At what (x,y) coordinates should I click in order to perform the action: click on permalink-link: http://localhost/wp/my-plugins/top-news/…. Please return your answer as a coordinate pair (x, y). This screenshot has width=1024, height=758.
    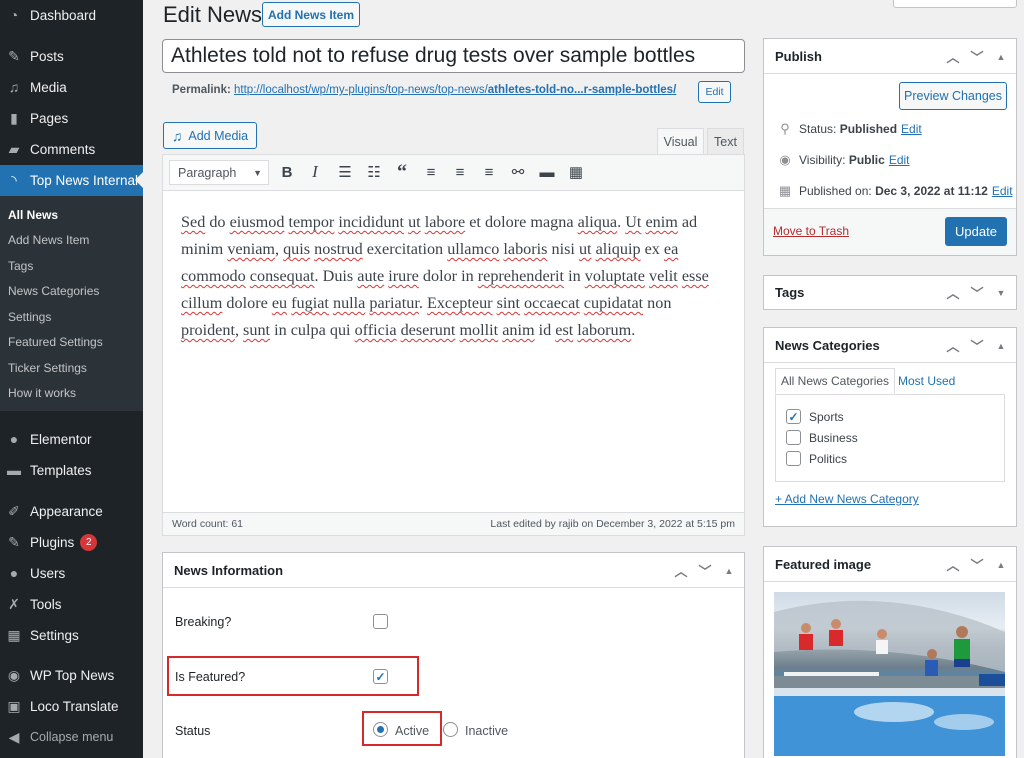
    Looking at the image, I should click on (455, 90).